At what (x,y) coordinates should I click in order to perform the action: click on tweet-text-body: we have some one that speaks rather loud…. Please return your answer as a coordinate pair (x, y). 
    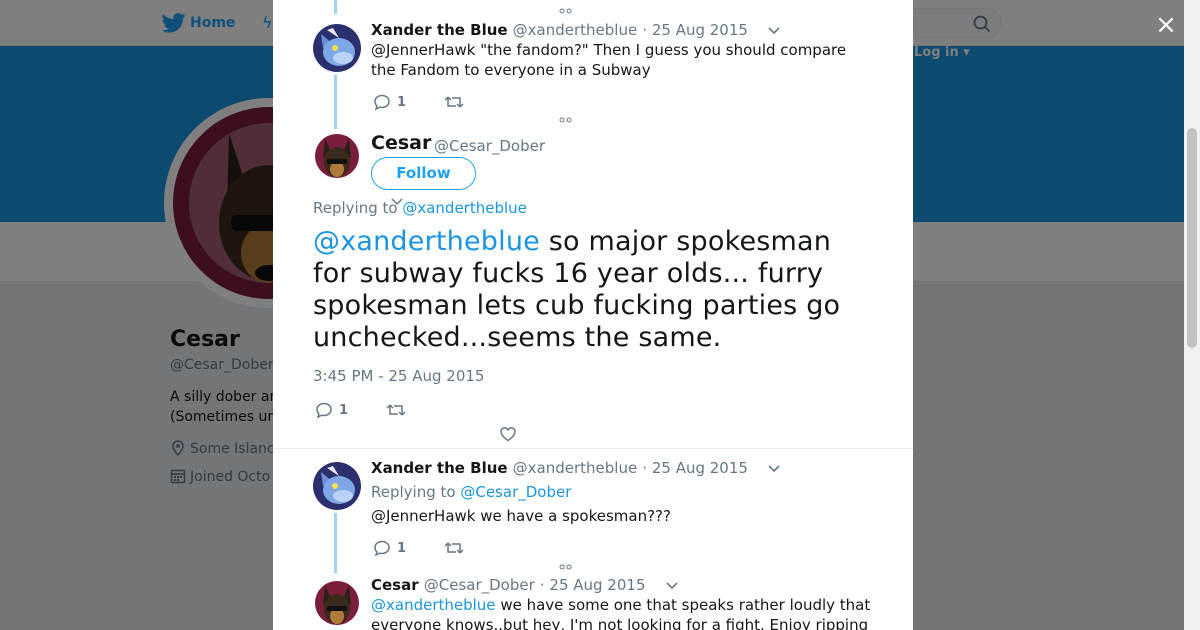
    Looking at the image, I should click on (683, 605).